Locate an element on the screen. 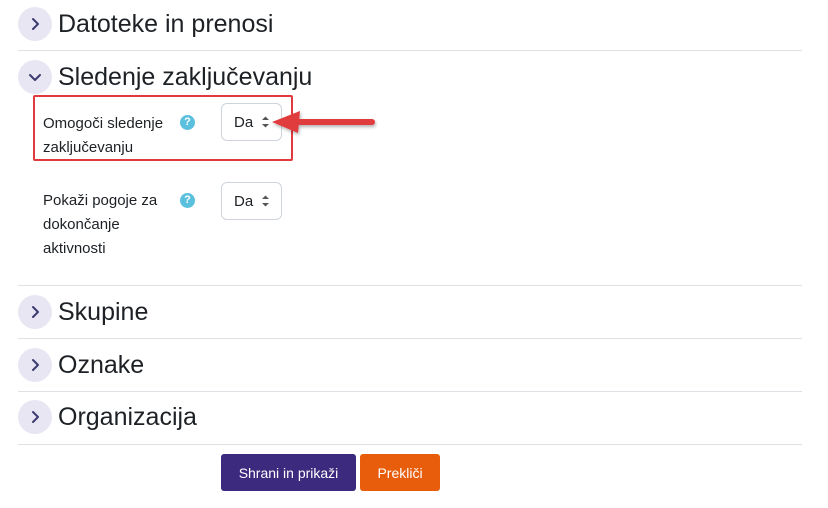 This screenshot has width=828, height=508. section-files-header: Datoteke in prenosi is located at coordinates (145, 24).